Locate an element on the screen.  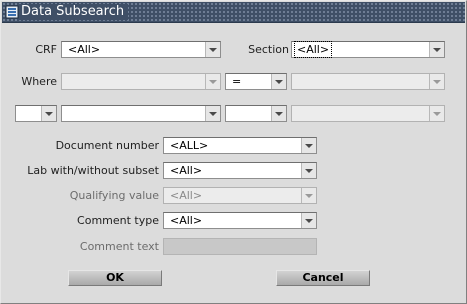
section-select-value: <All> is located at coordinates (313, 49).